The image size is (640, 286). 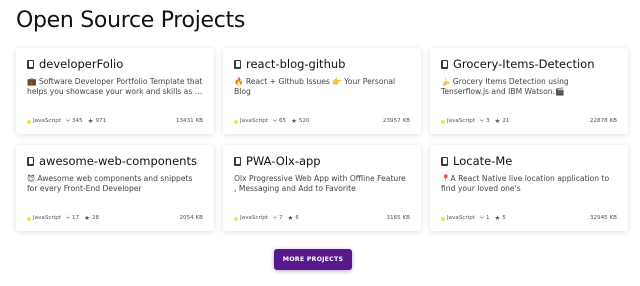 I want to click on star-count: ★ 6, so click(x=293, y=218).